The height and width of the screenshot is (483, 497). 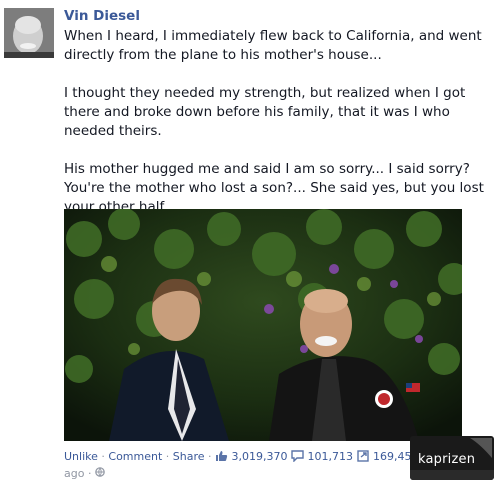 I want to click on globe-icon, so click(x=100, y=473).